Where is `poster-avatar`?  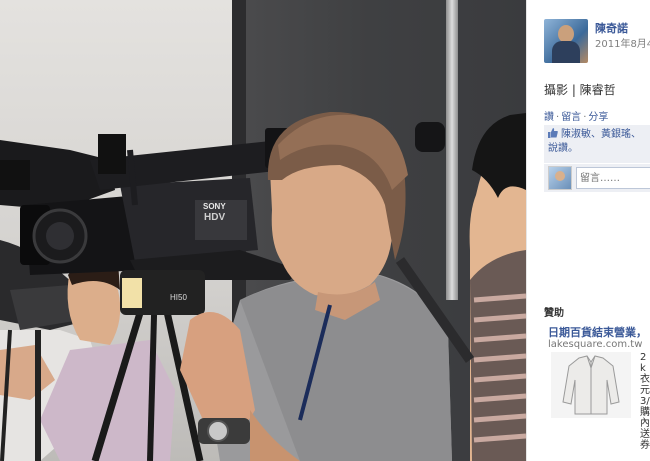 poster-avatar is located at coordinates (566, 41).